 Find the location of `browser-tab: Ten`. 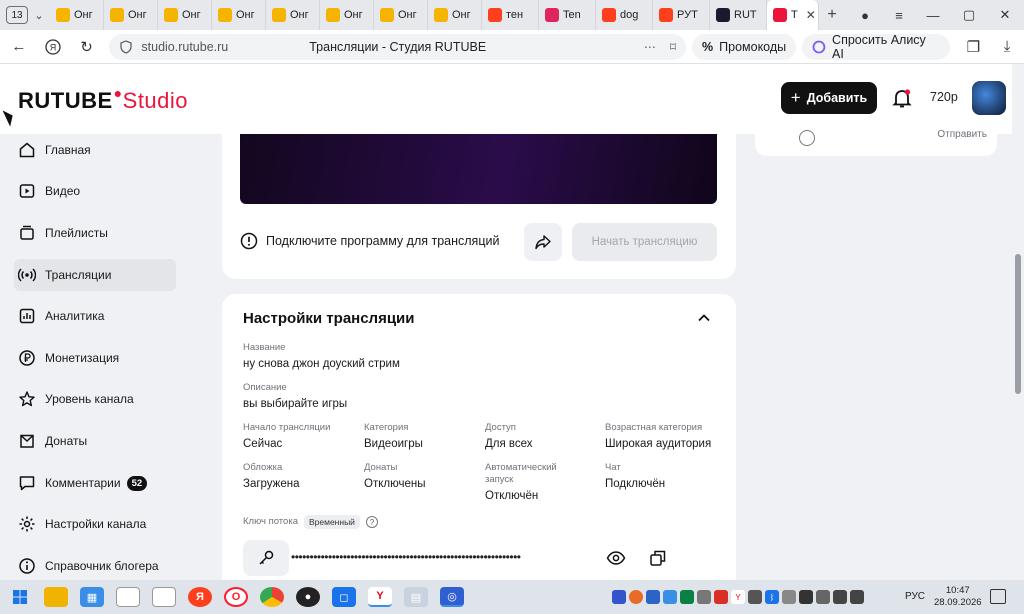

browser-tab: Ten is located at coordinates (567, 15).